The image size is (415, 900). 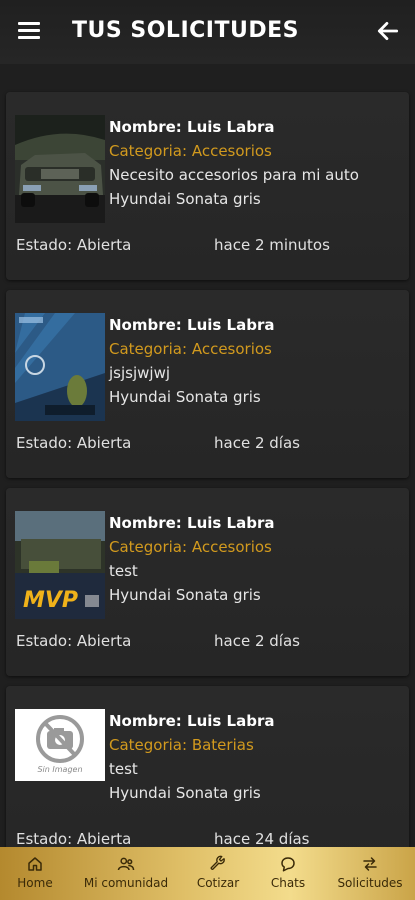 I want to click on nav-quote: Cotizar, so click(x=218, y=873).